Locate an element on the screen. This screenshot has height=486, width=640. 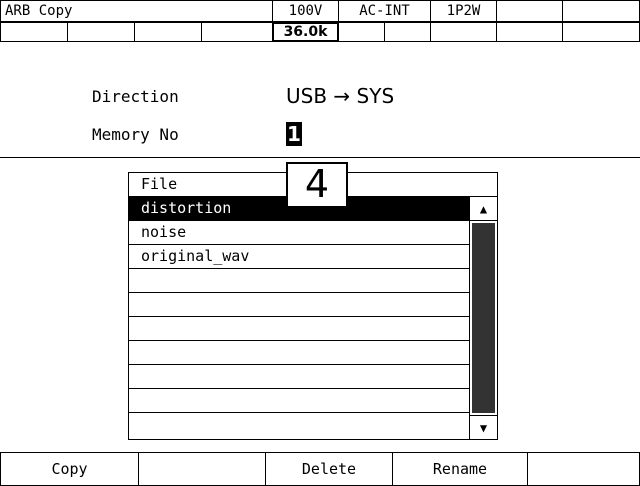
softkey-rename: Rename is located at coordinates (460, 469).